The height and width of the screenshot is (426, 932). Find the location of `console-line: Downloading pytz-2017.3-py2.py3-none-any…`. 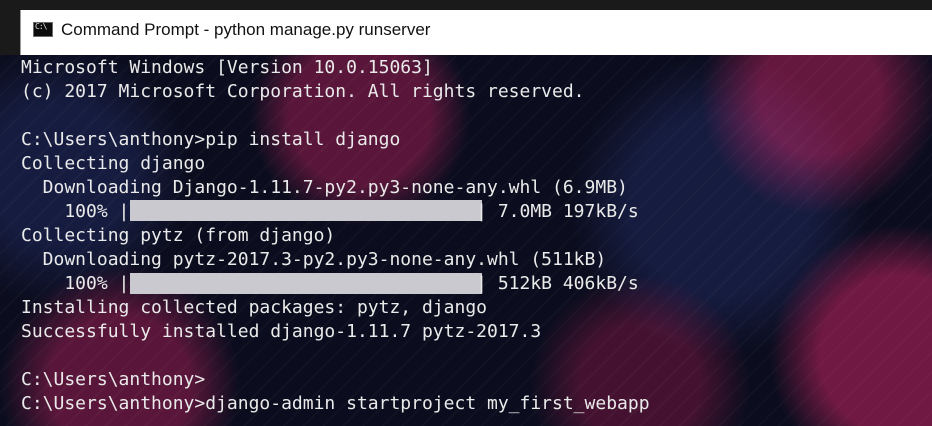

console-line: Downloading pytz-2017.3-py2.py3-none-any… is located at coordinates (314, 259).